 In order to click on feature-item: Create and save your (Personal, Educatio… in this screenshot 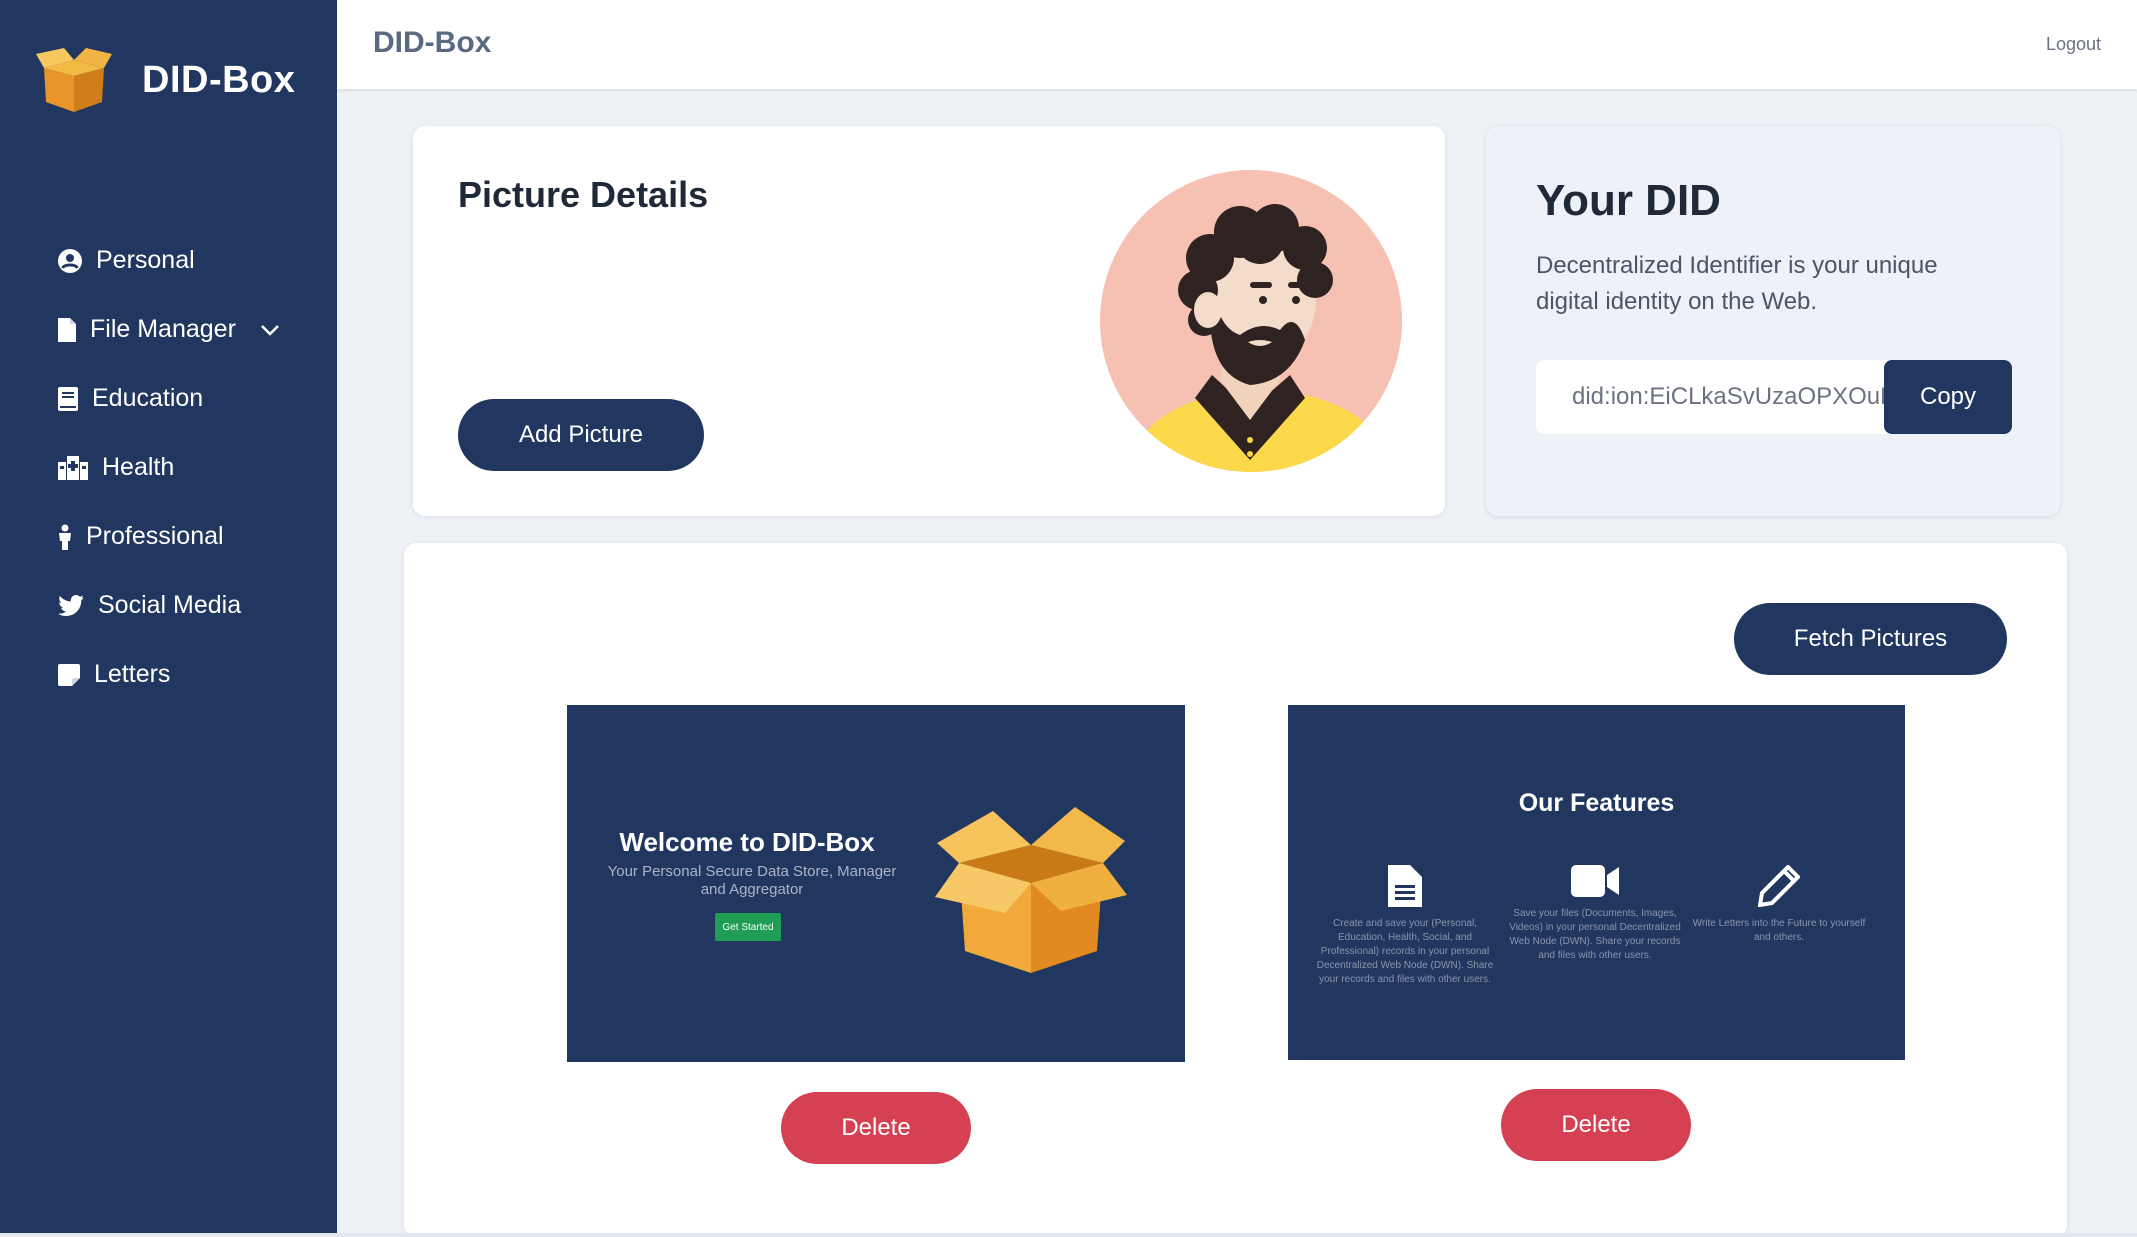, I will do `click(1405, 926)`.